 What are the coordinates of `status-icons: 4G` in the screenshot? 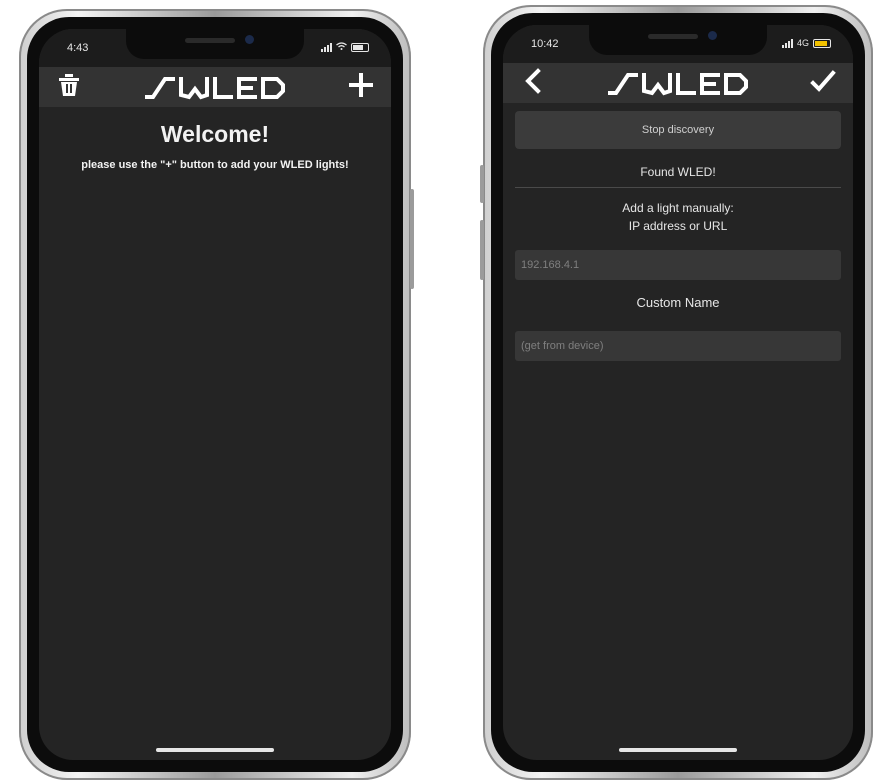 It's located at (806, 43).